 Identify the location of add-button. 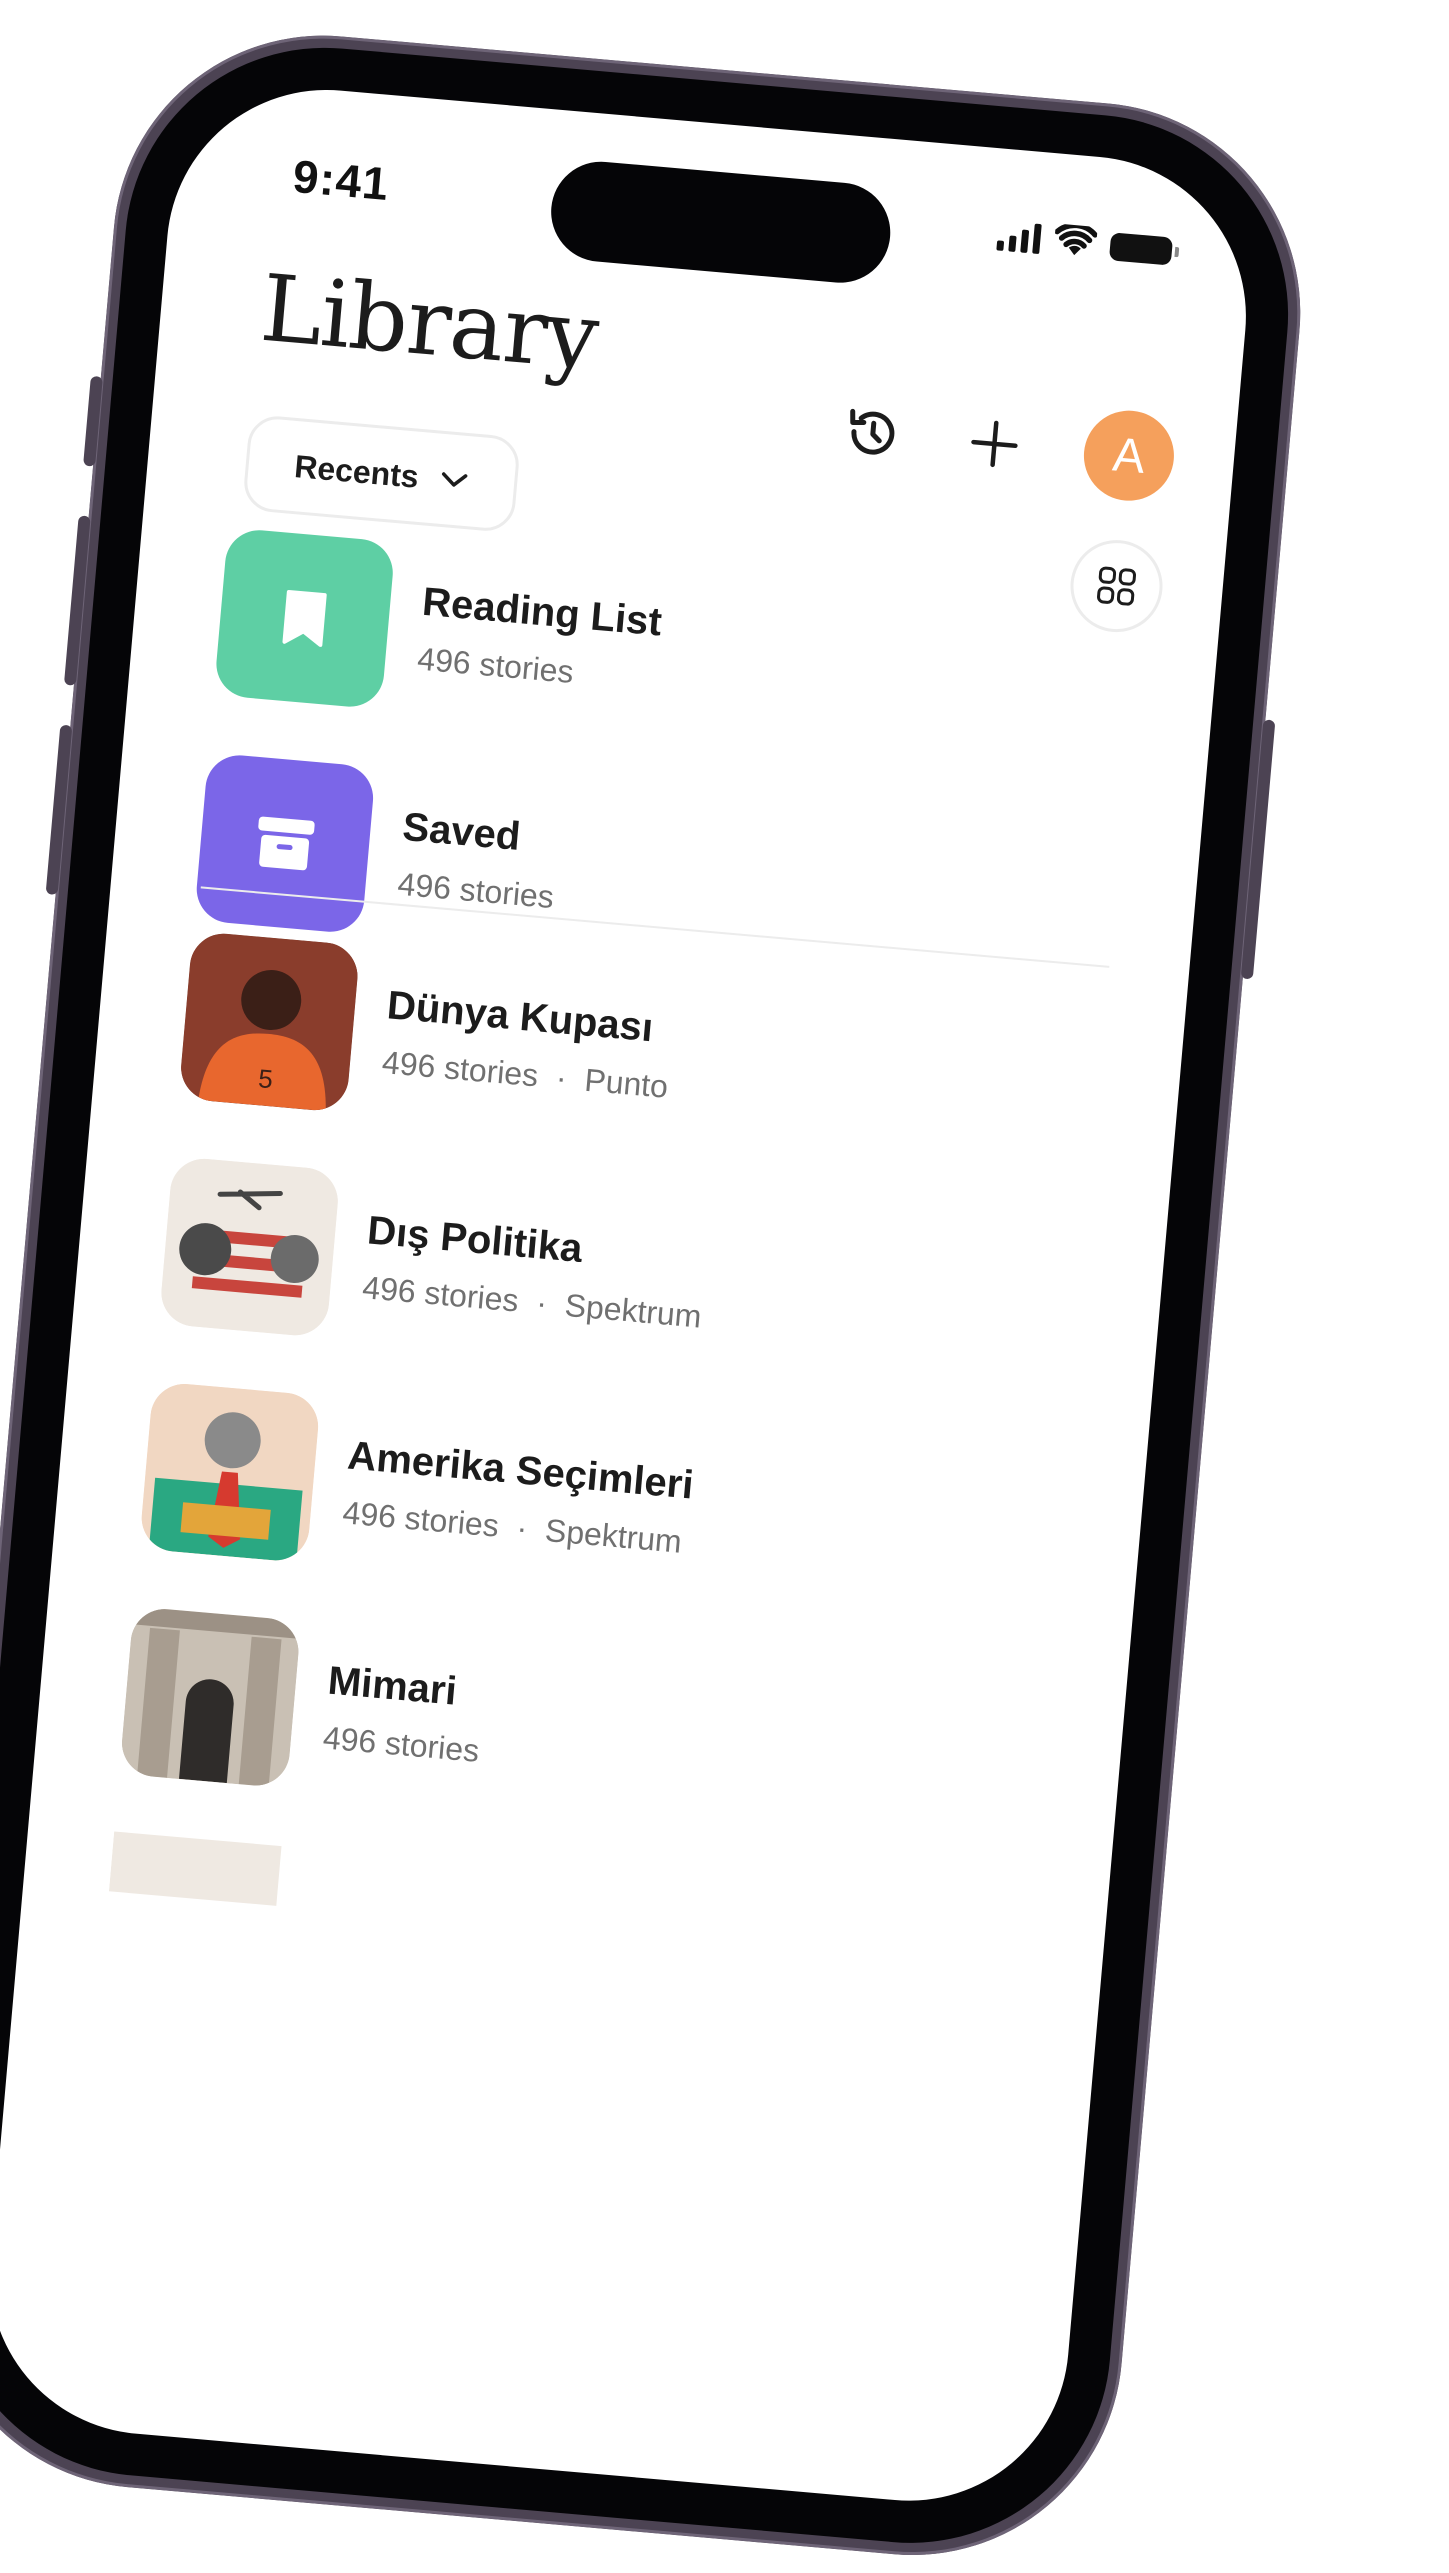
(994, 443).